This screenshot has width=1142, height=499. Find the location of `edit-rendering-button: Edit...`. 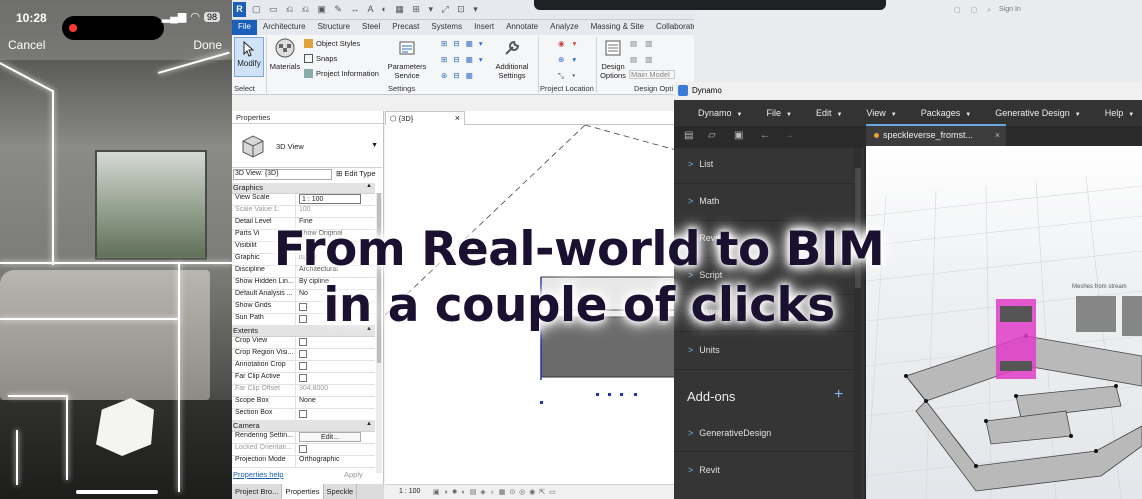

edit-rendering-button: Edit... is located at coordinates (330, 437).